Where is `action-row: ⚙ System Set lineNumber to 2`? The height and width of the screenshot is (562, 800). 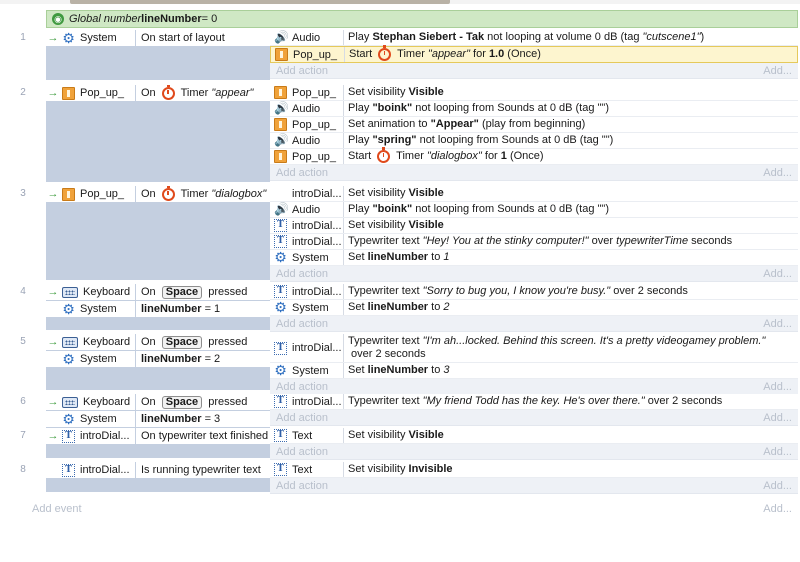
action-row: ⚙ System Set lineNumber to 2 is located at coordinates (534, 308).